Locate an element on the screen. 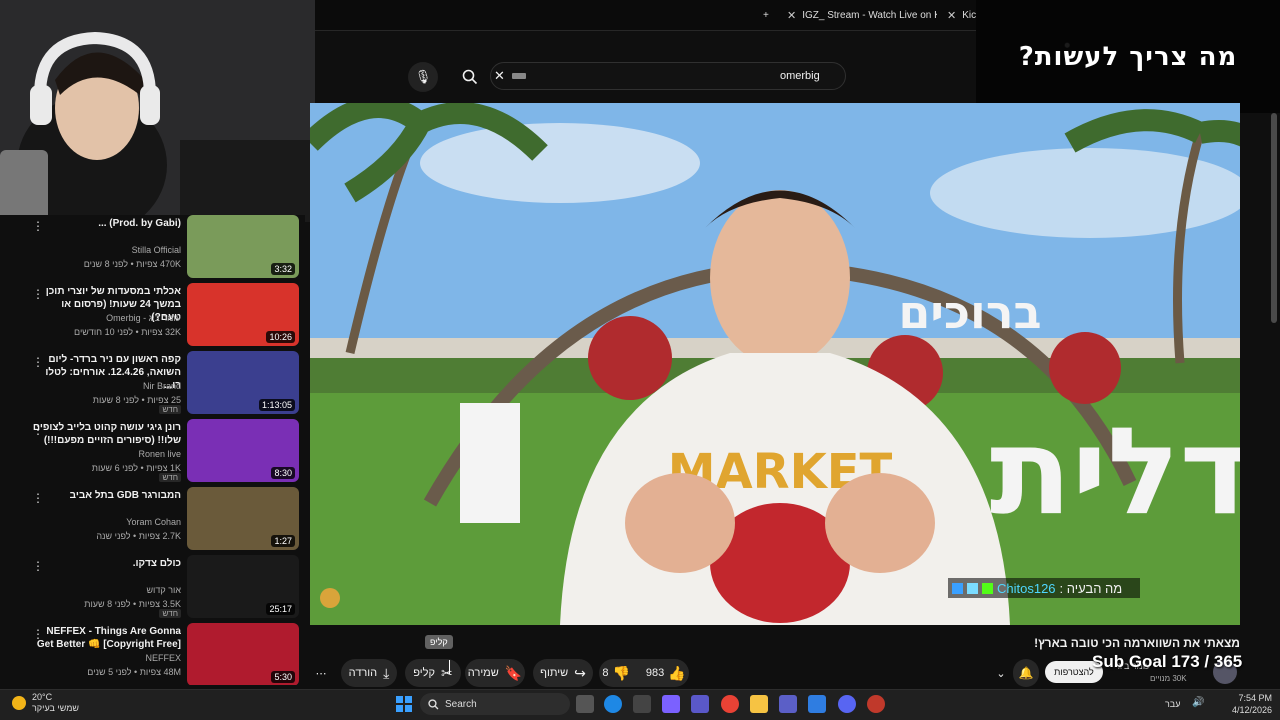 This screenshot has height=720, width=1280. chat-message: Chitos126 מה הבעיה : is located at coordinates (1044, 588).